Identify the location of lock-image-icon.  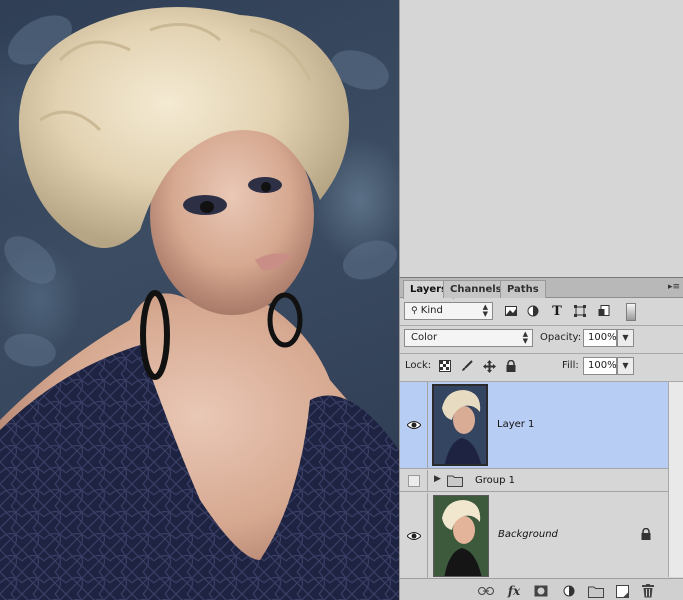
(467, 366).